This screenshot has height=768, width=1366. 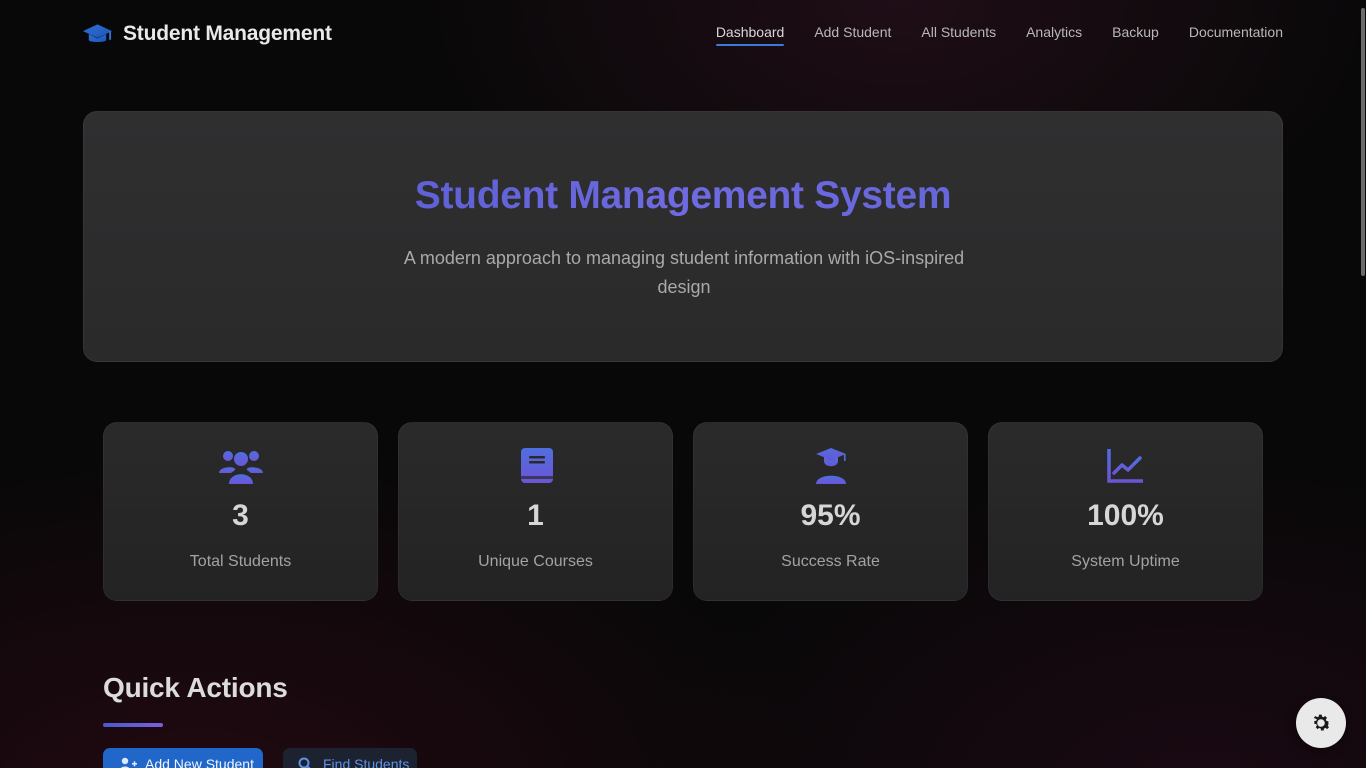 What do you see at coordinates (1125, 515) in the screenshot?
I see `stat-value: 100%` at bounding box center [1125, 515].